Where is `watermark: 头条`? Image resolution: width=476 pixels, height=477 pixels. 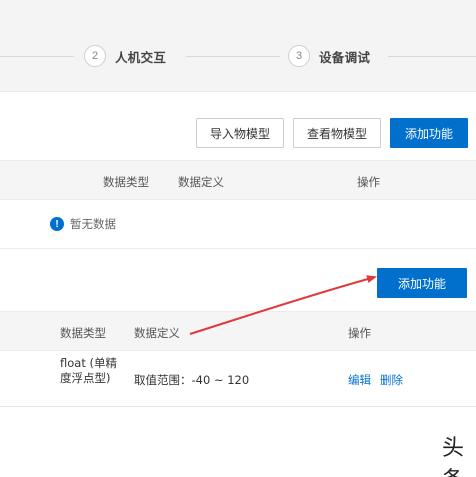 watermark: 头条 is located at coordinates (453, 456).